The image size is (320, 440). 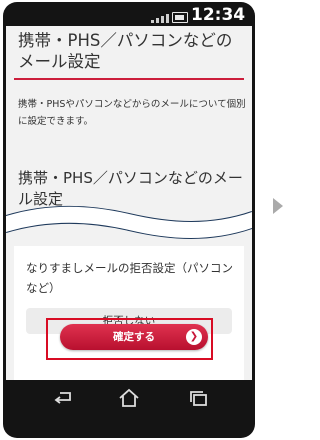 What do you see at coordinates (218, 15) in the screenshot?
I see `status-time: 12:34` at bounding box center [218, 15].